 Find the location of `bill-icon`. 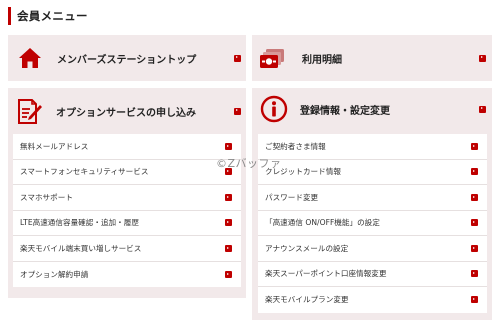

bill-icon is located at coordinates (273, 58).